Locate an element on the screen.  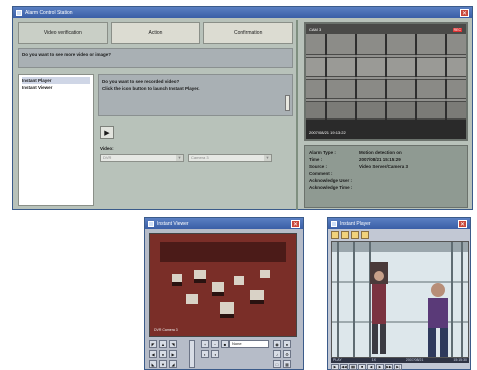
detail-time: Time :2007/08/21 15:15:29 is located at coordinates (355, 159).